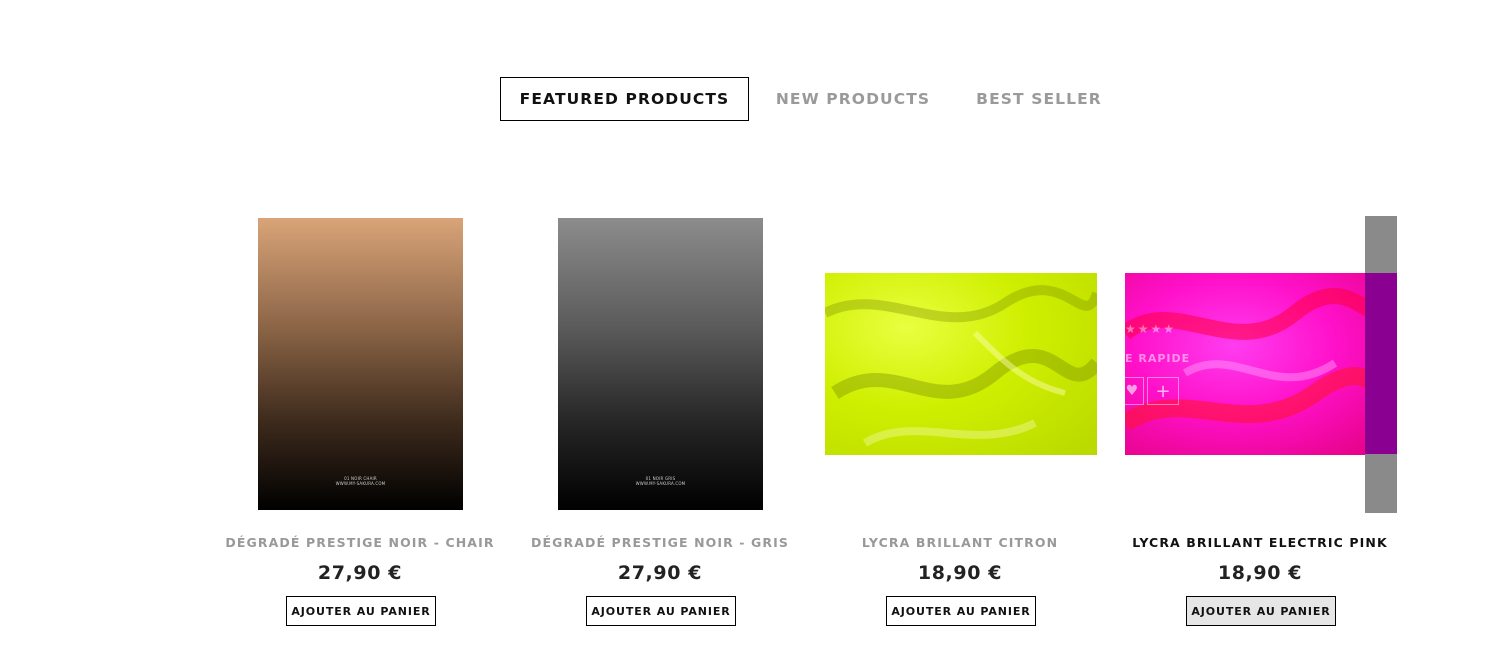  I want to click on heart-icon: ♥, so click(1132, 391).